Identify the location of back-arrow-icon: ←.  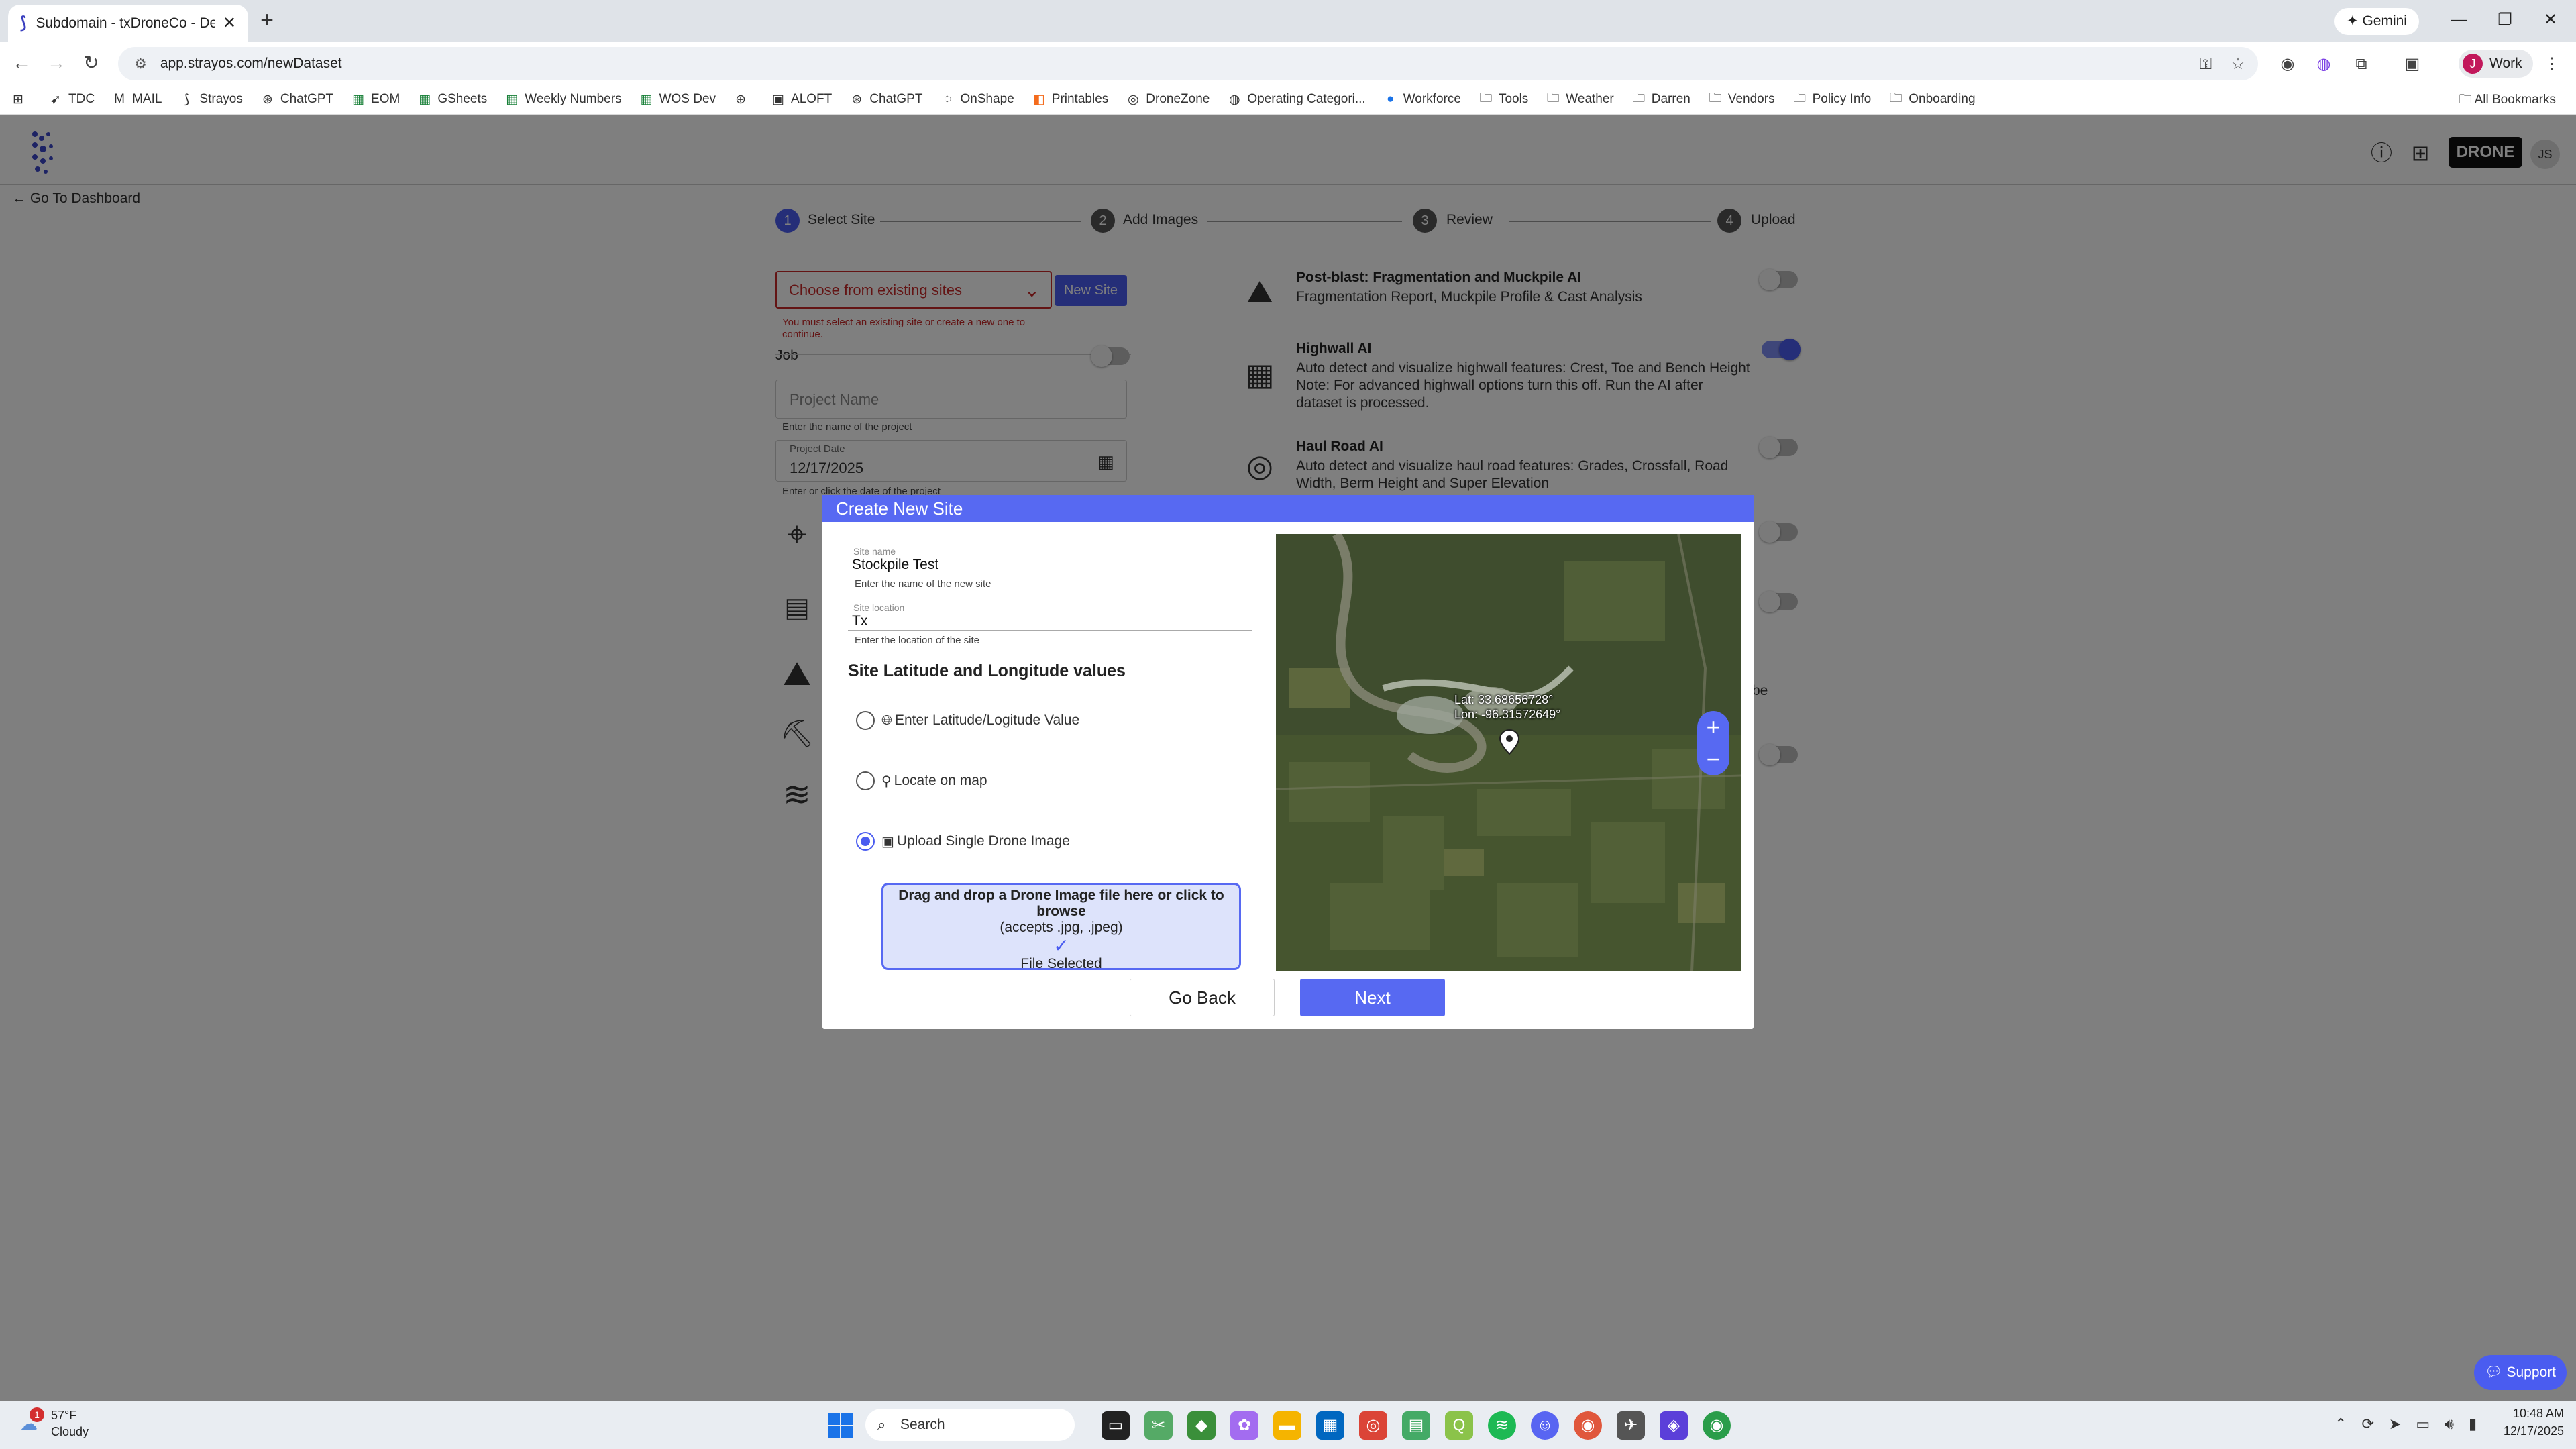
(21, 63).